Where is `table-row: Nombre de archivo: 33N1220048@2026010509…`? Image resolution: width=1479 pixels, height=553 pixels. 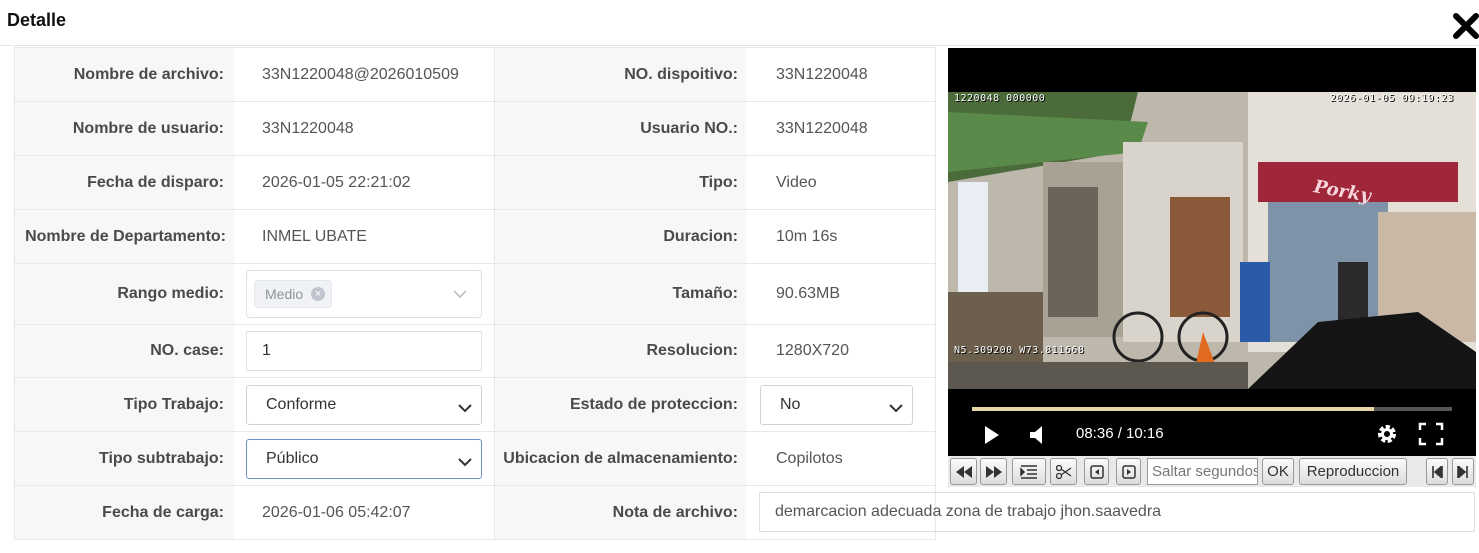 table-row: Nombre de archivo: 33N1220048@2026010509… is located at coordinates (475, 74).